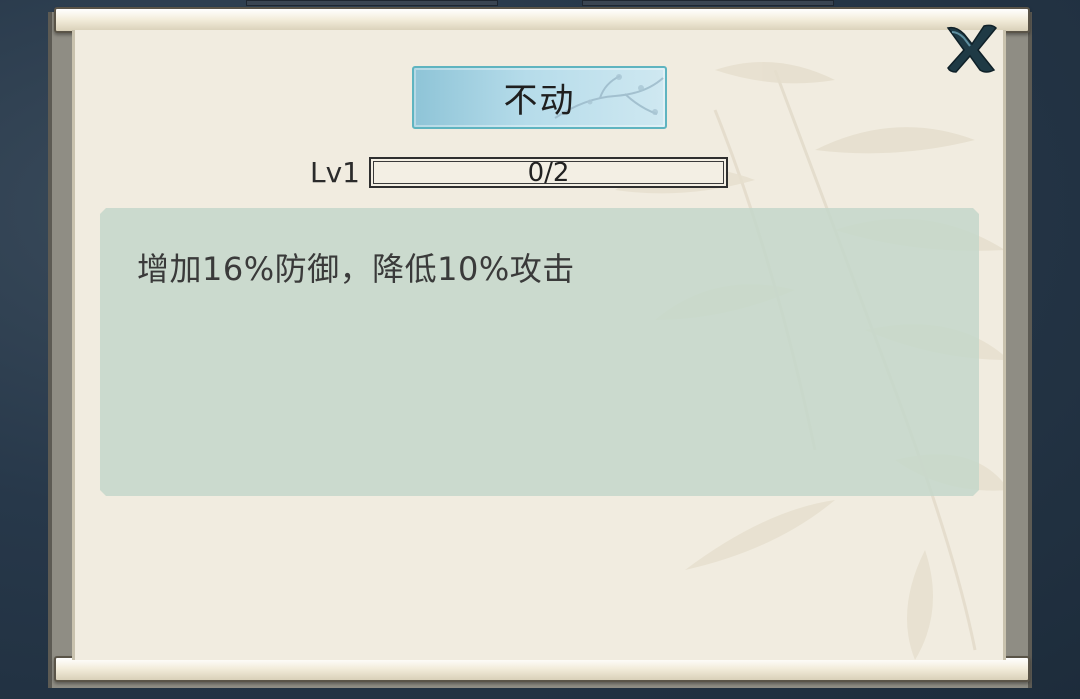 This screenshot has height=699, width=1080. I want to click on close-icon, so click(972, 48).